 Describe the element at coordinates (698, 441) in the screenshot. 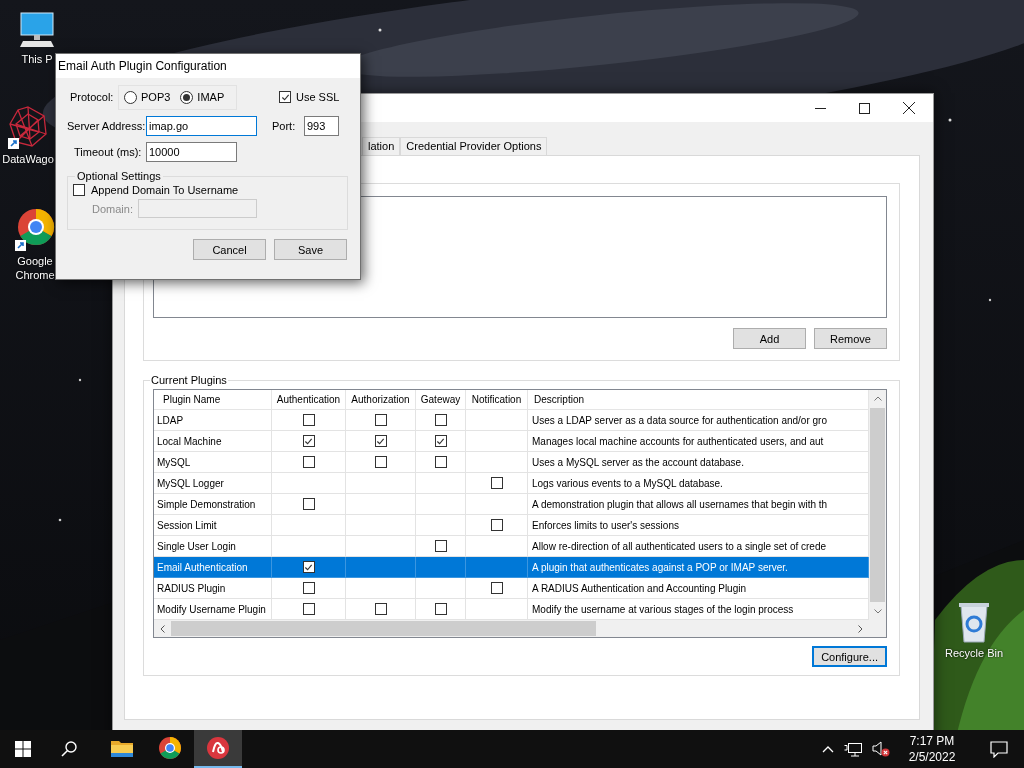

I see `table-cell: Manages local machine accounts for authenticated users, and aut` at that location.